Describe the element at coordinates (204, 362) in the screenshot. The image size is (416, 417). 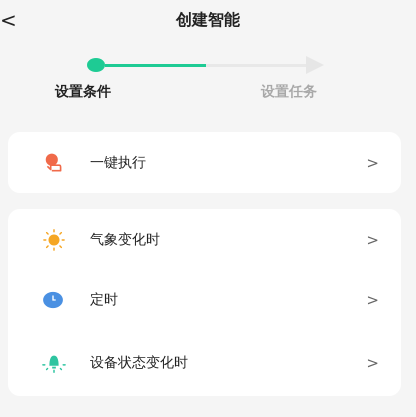
I see `list-item: 设备状态变化时 >` at that location.